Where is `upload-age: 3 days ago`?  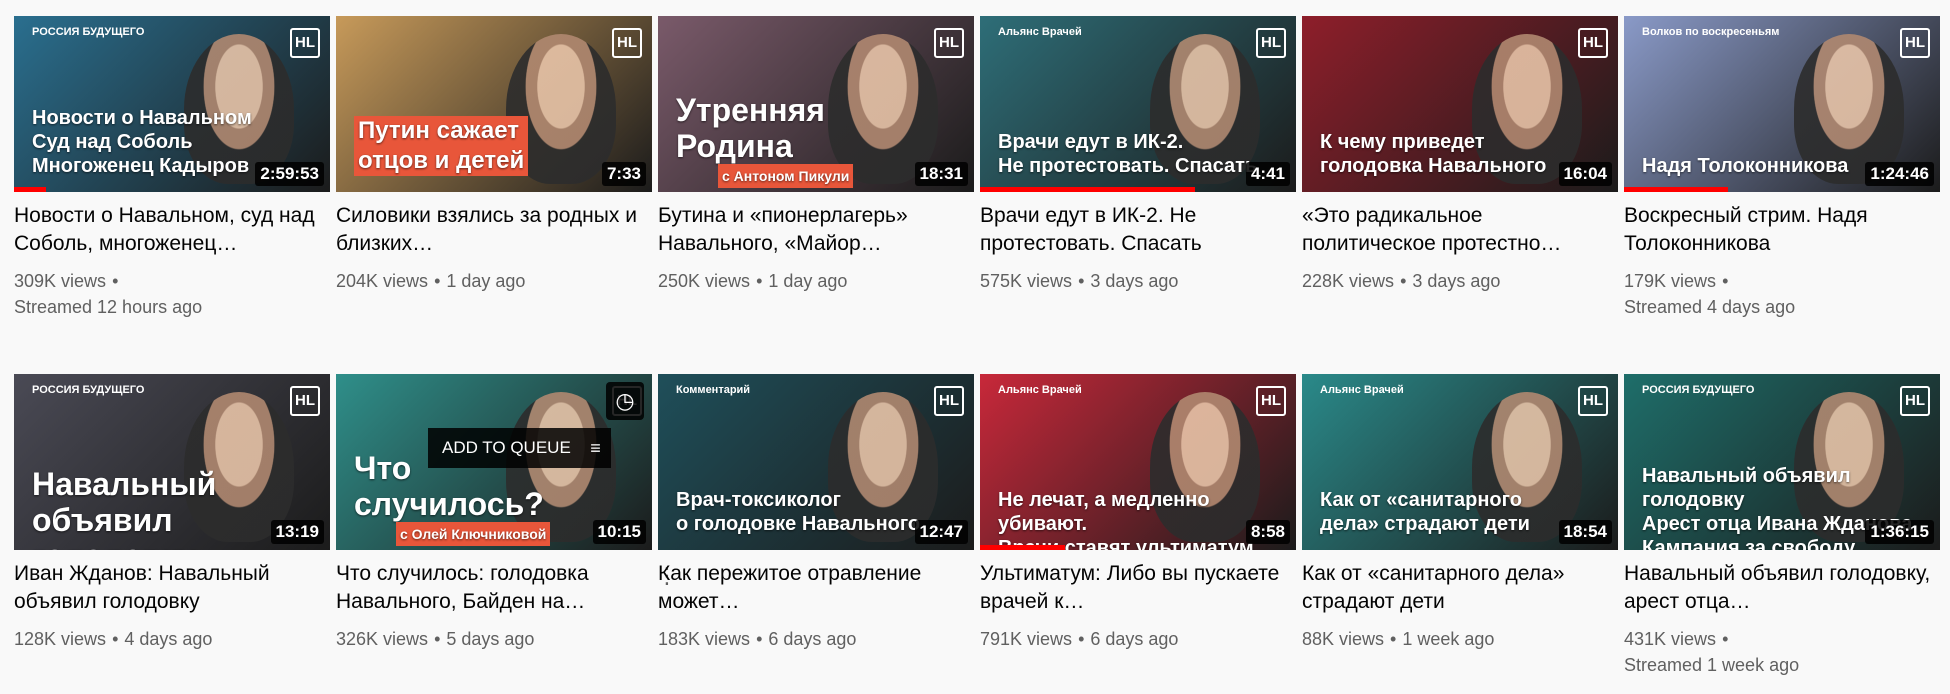
upload-age: 3 days ago is located at coordinates (1134, 281).